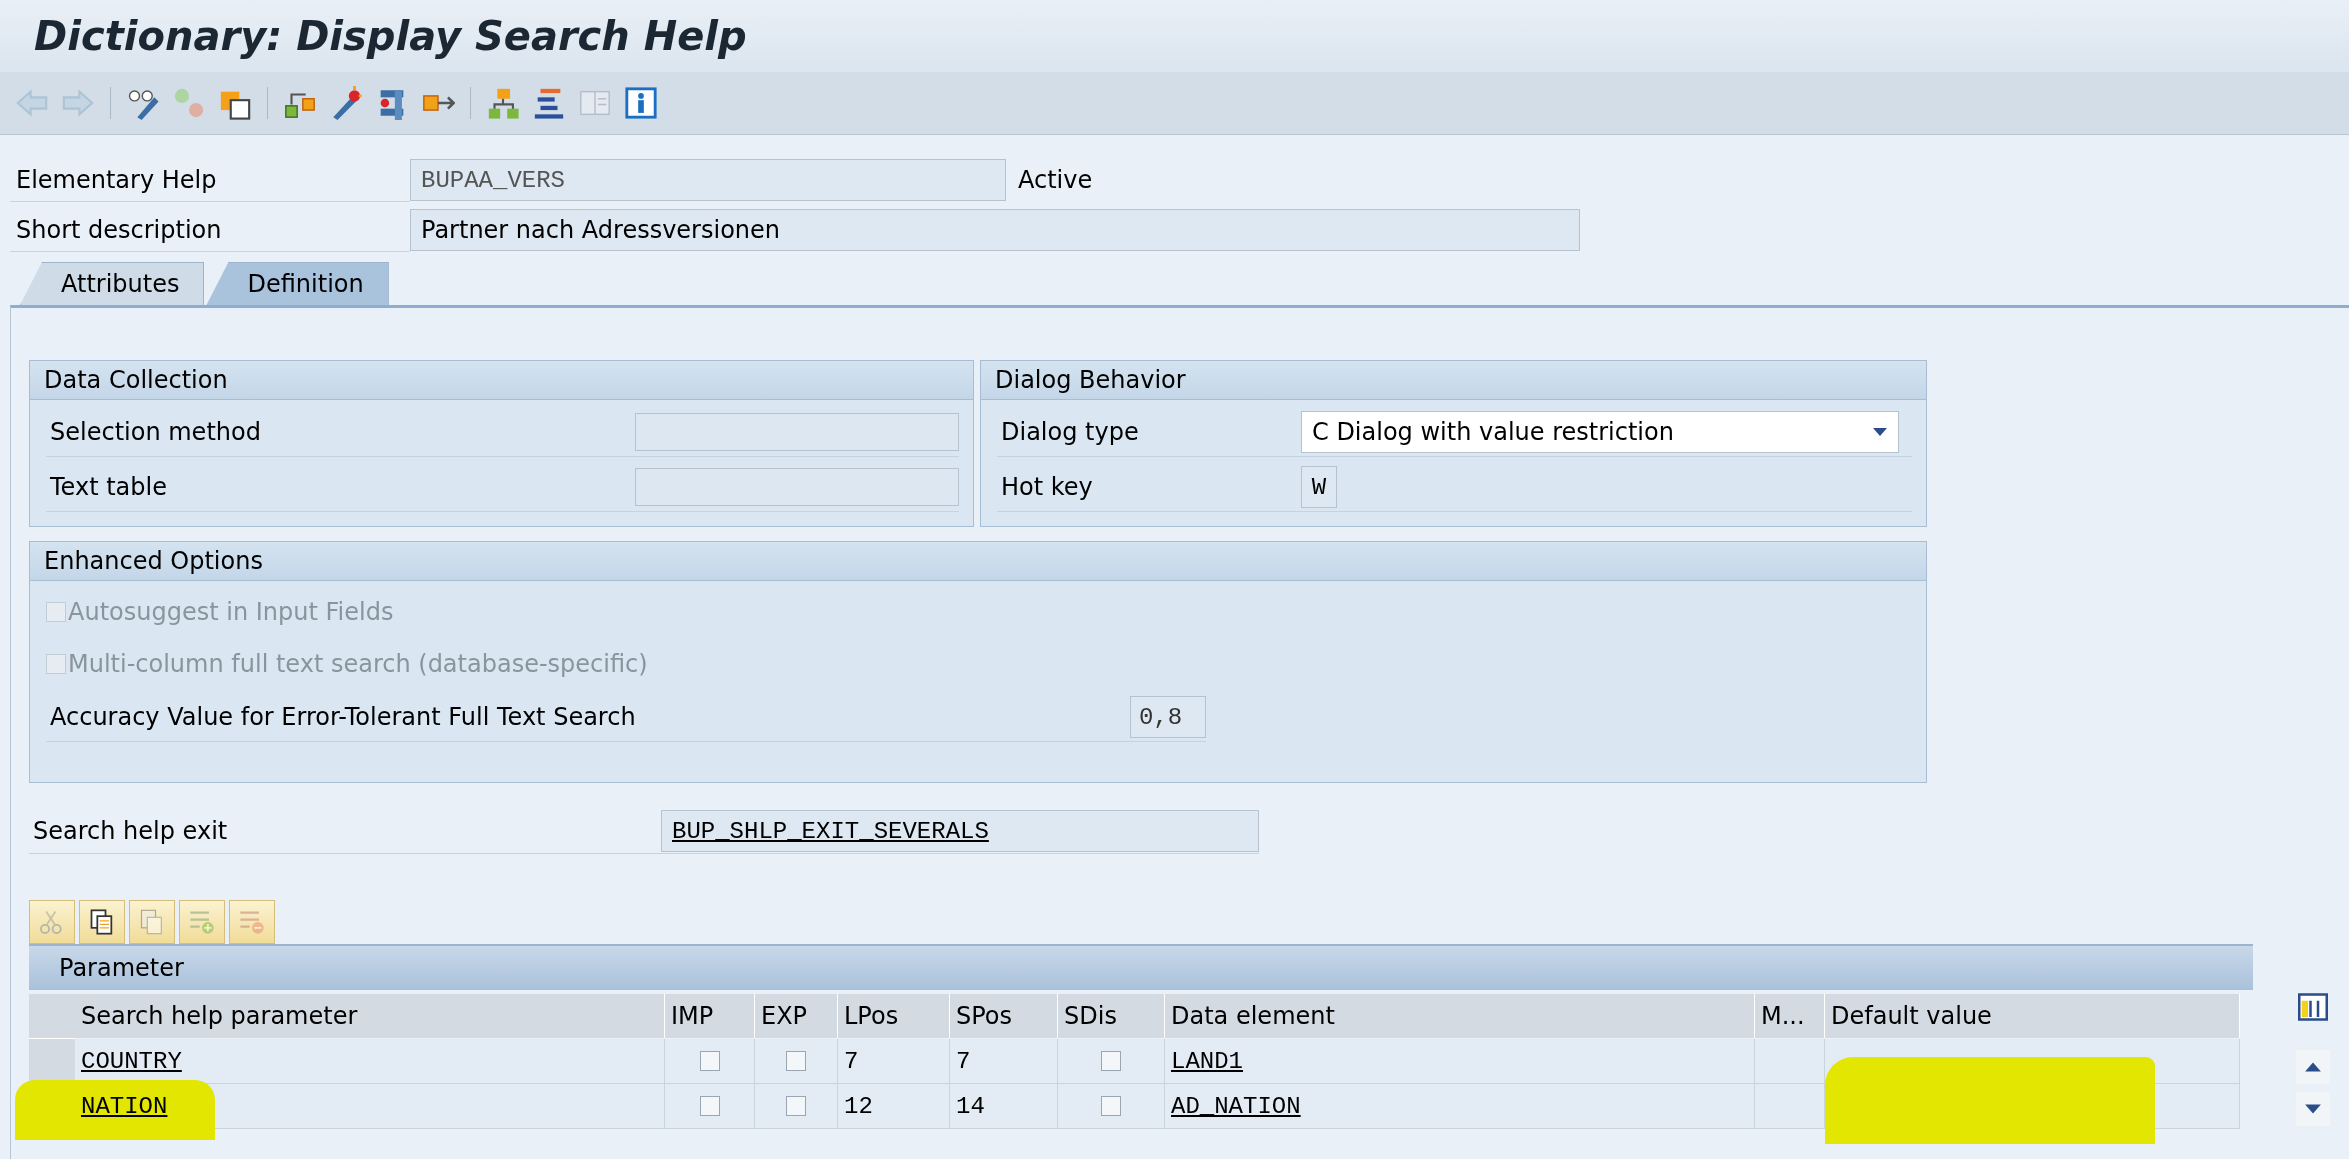 This screenshot has height=1159, width=2349. Describe the element at coordinates (796, 1016) in the screenshot. I see `column-header: EXP` at that location.